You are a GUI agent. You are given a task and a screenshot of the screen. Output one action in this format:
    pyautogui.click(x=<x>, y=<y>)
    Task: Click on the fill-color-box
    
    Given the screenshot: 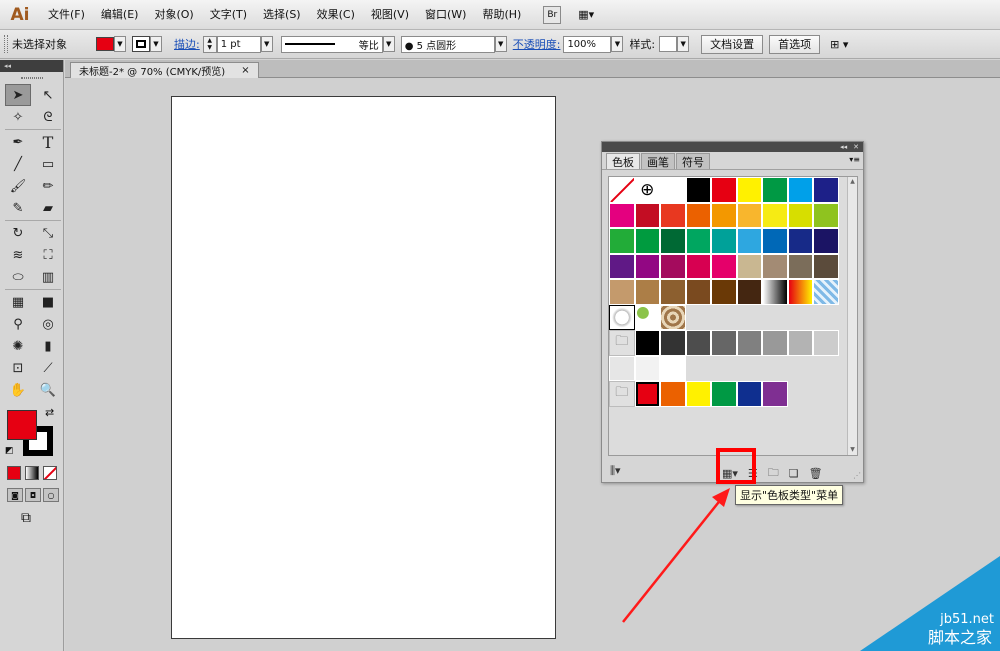 What is the action you would take?
    pyautogui.click(x=22, y=425)
    